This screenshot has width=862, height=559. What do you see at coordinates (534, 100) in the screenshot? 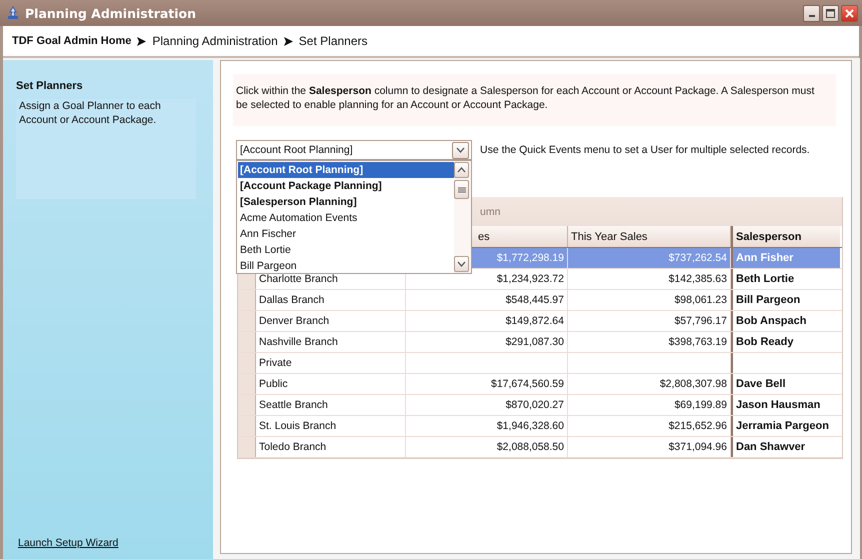
I see `instructions-text: Click within the Salesperson column to designate a Salesperson for each Account or Account Package. A Salesperson must be selected to enable planning for an Account or Account Package.` at bounding box center [534, 100].